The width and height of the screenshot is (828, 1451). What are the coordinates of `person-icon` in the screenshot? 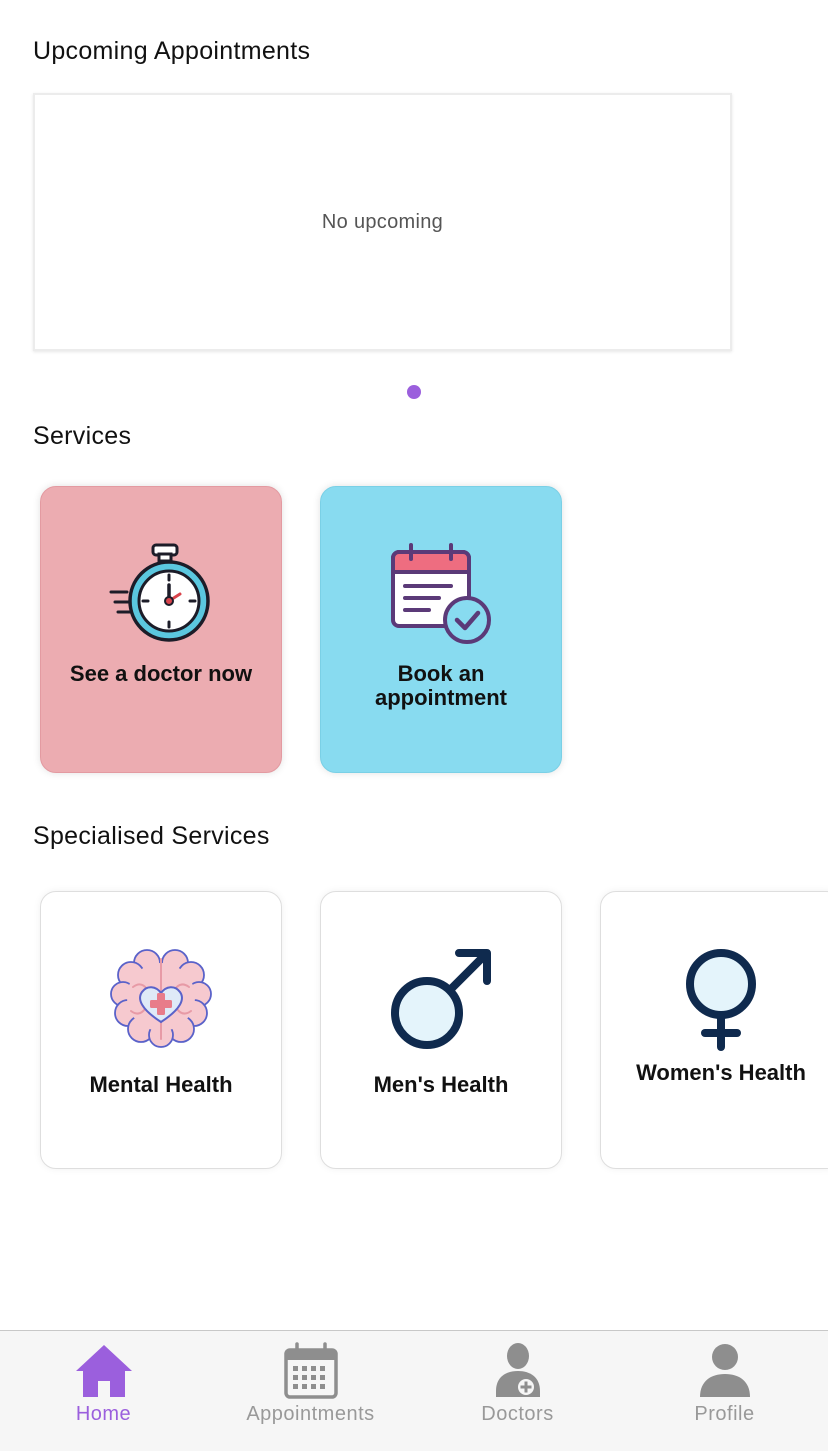 It's located at (725, 1371).